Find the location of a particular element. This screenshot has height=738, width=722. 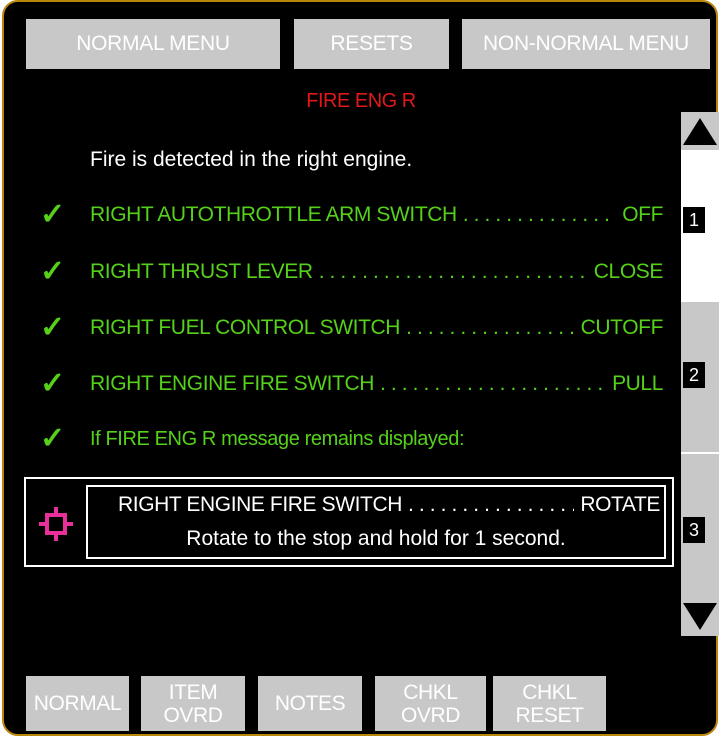

item-label: RIGHT FUEL CONTROL SWITCH is located at coordinates (245, 327).